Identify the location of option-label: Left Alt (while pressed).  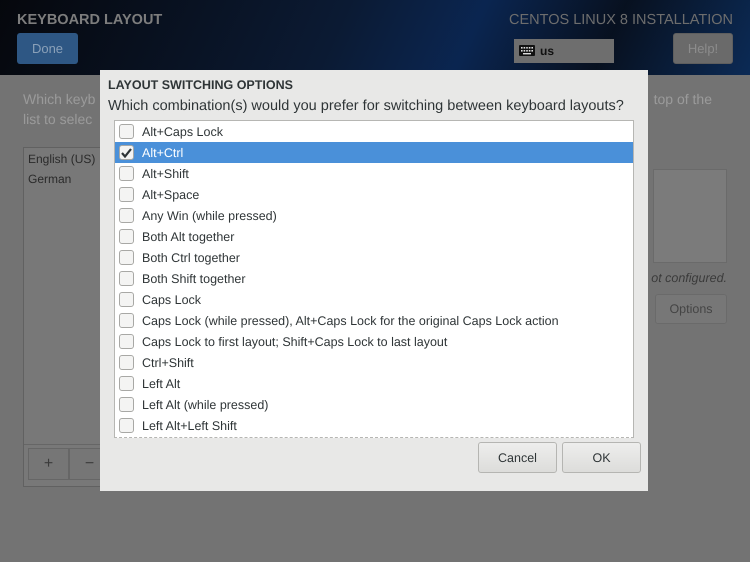
(205, 405).